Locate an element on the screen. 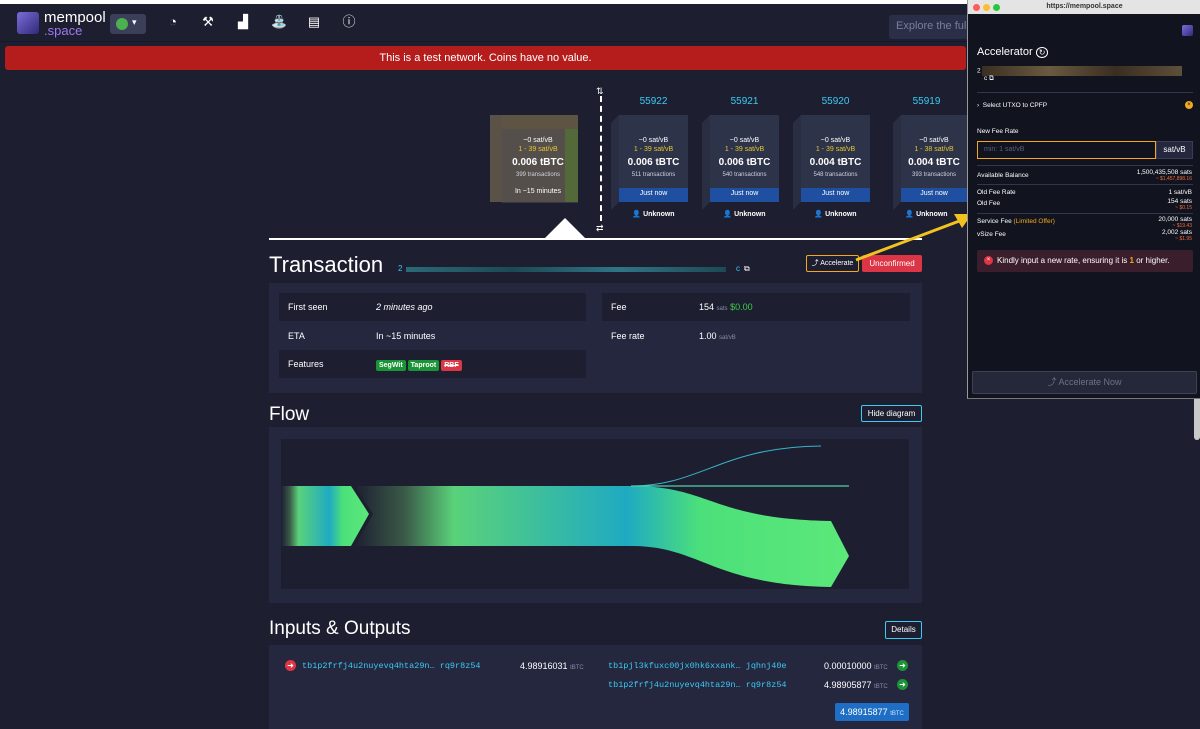 Image resolution: width=1200 pixels, height=729 pixels. service-fee-label-text: Service Fee is located at coordinates (994, 221).